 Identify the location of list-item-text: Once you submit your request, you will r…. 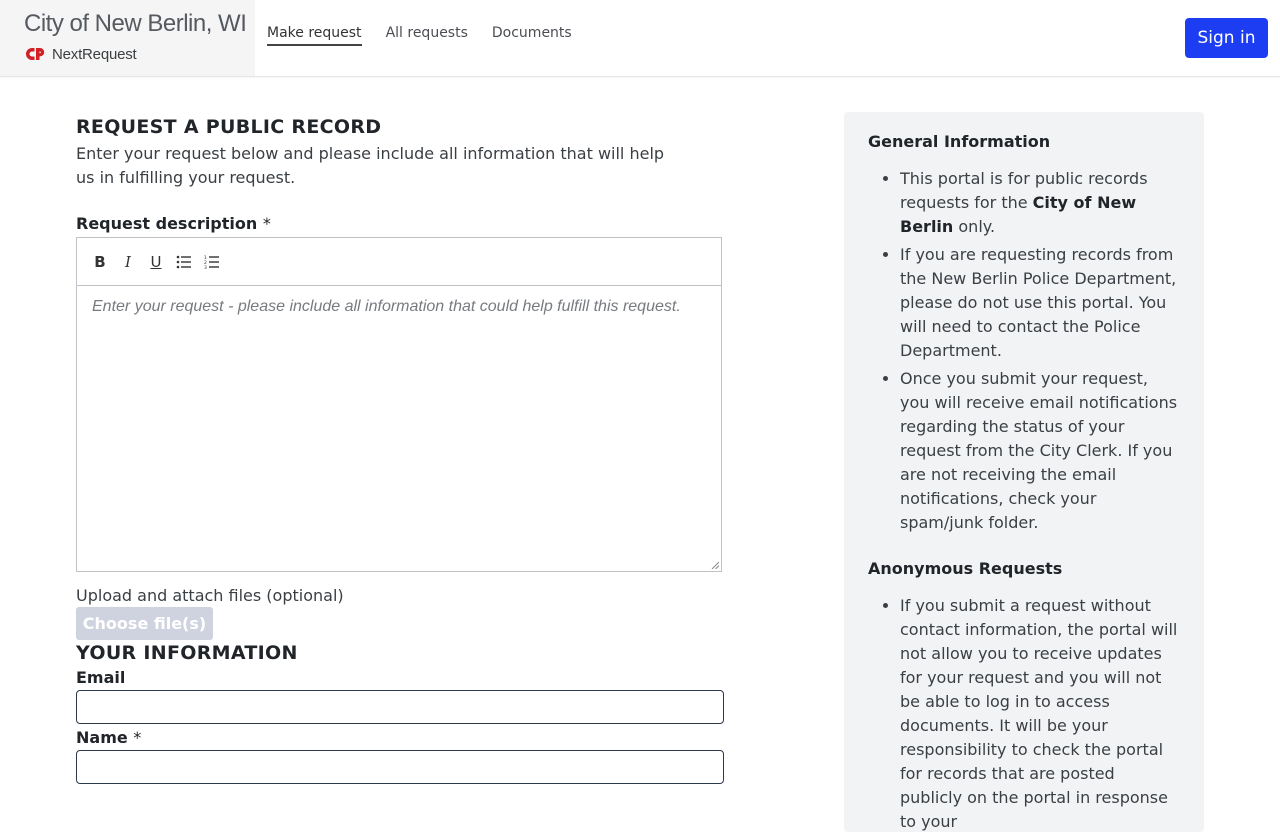
(1039, 450).